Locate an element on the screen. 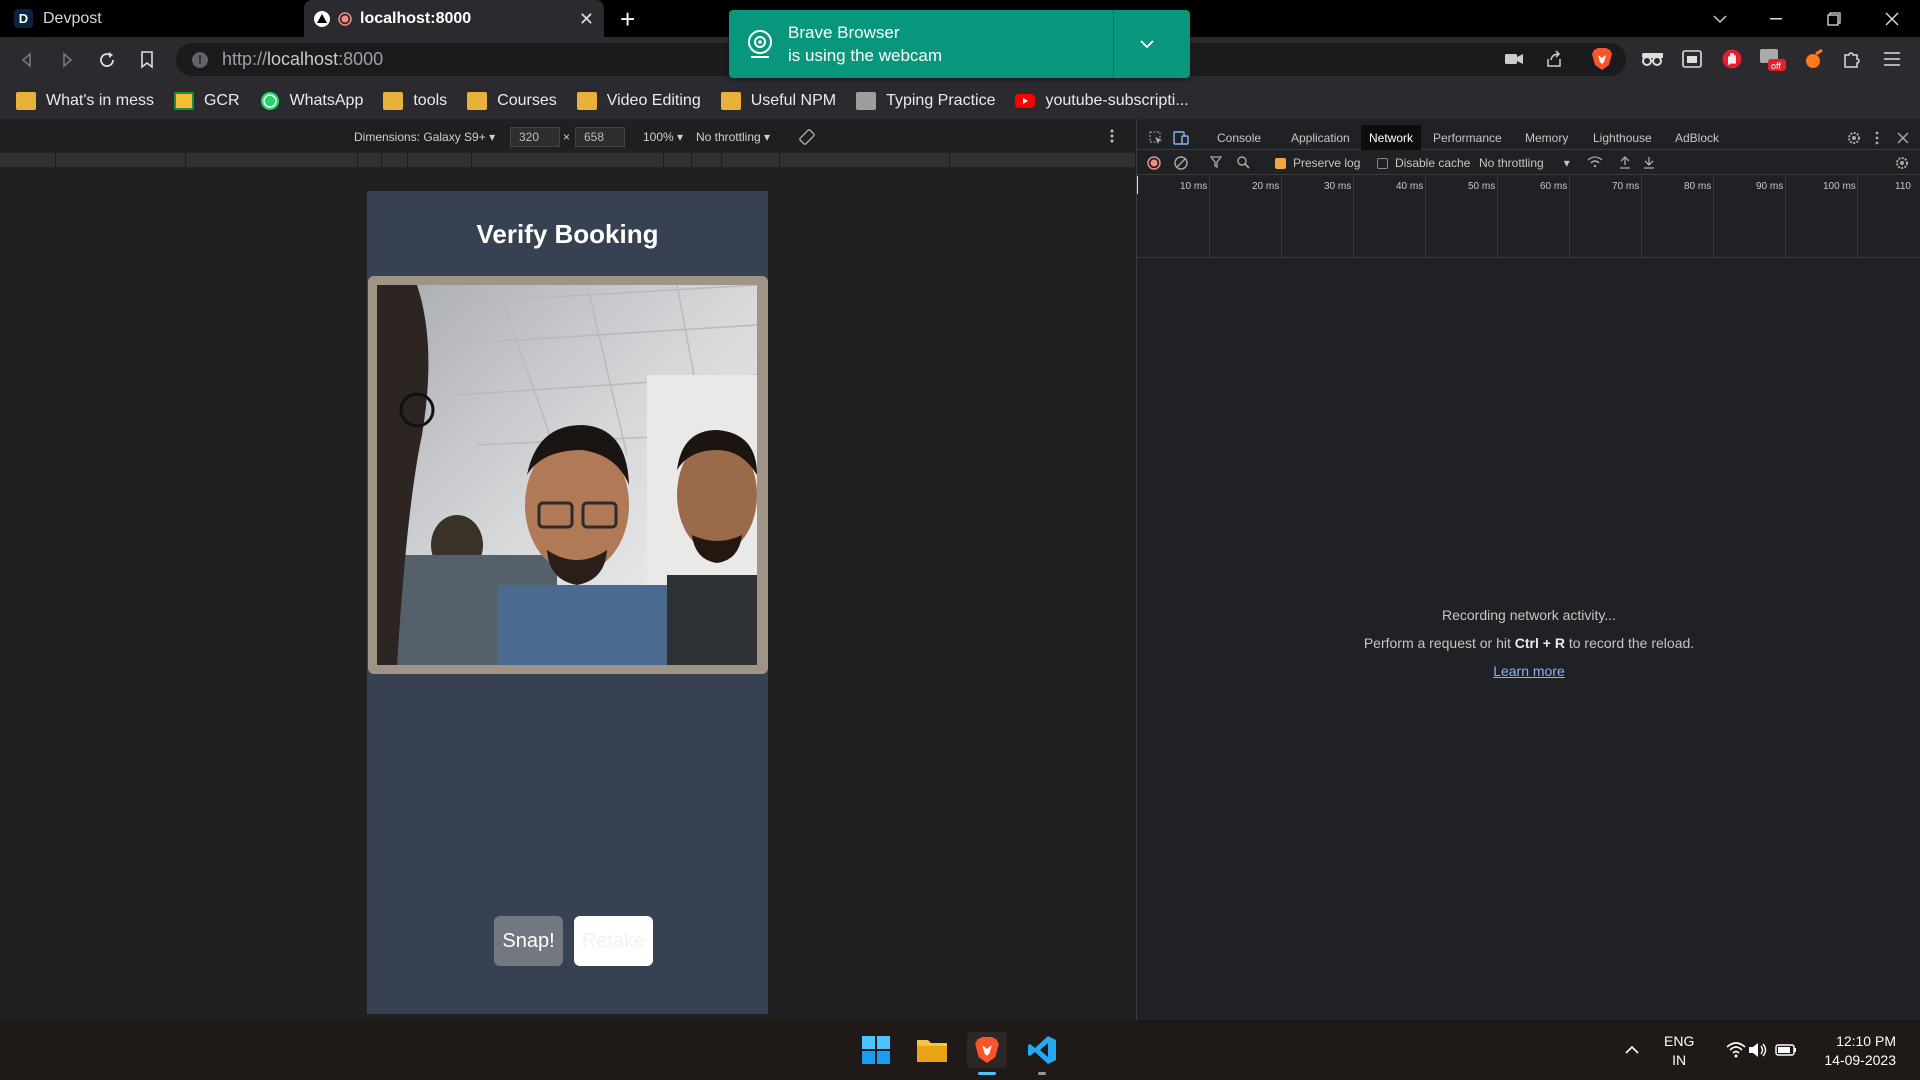 This screenshot has width=1920, height=1080. bookmark-whatsapp: WhatsApp is located at coordinates (311, 101).